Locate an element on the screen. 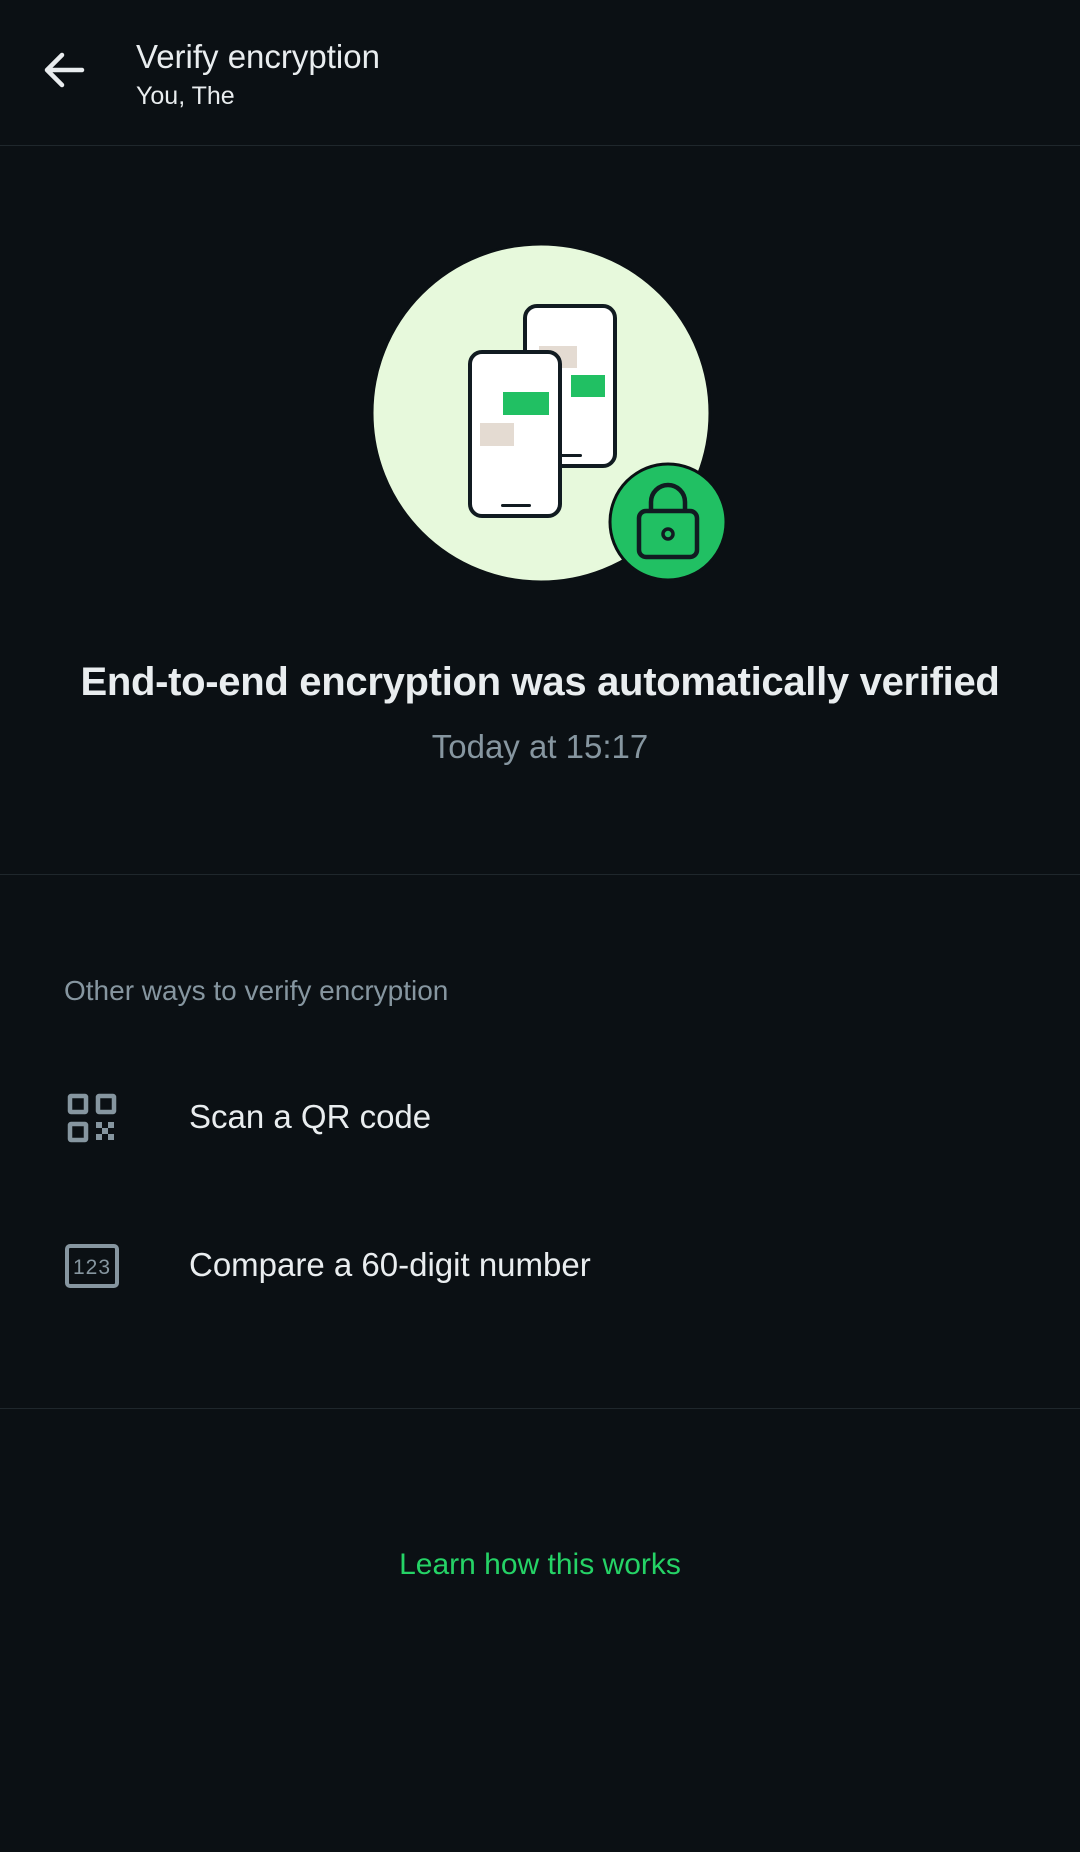  back-button is located at coordinates (64, 70).